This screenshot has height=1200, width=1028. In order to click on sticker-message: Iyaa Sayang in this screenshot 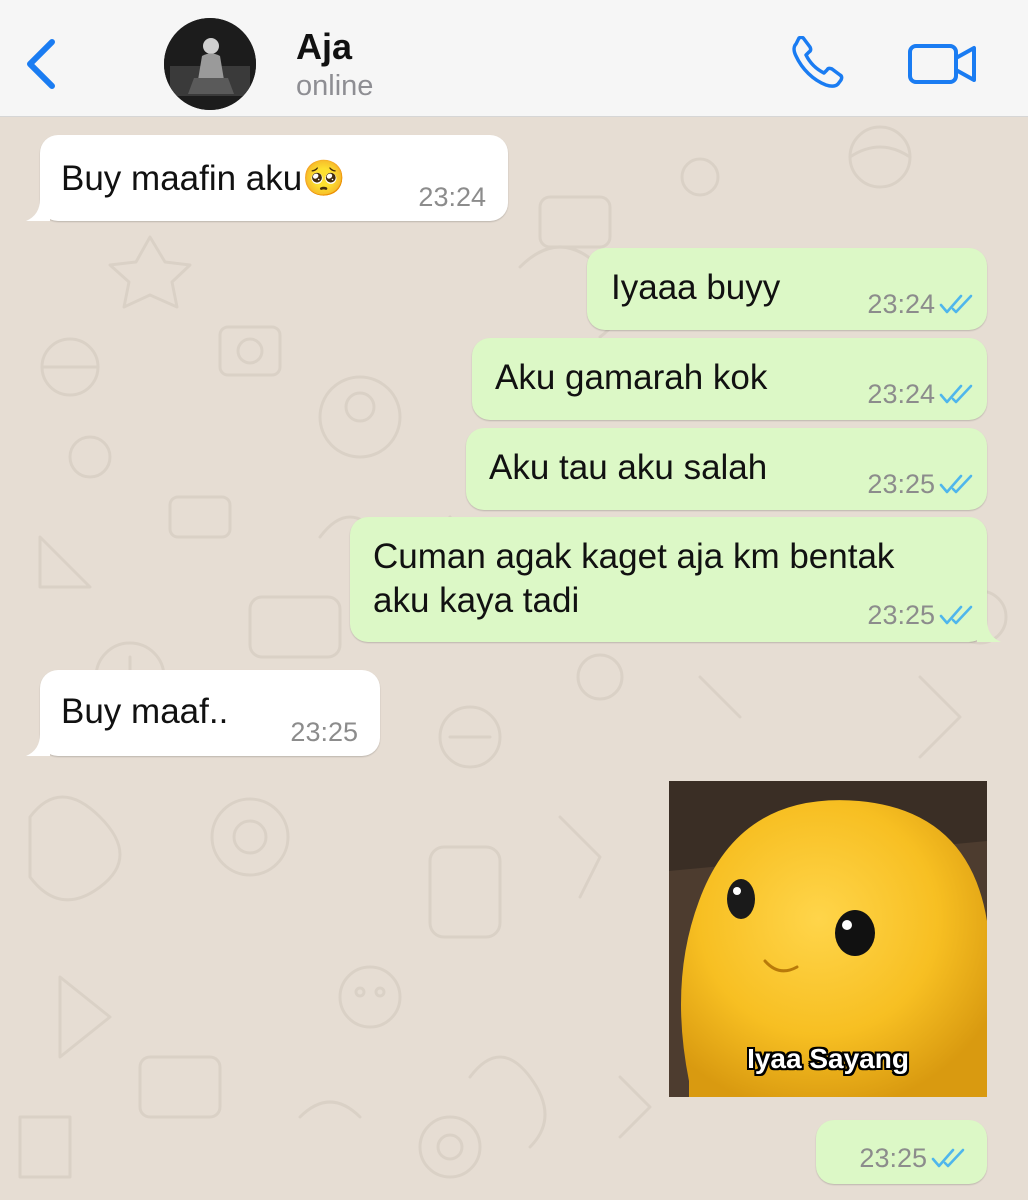, I will do `click(828, 939)`.